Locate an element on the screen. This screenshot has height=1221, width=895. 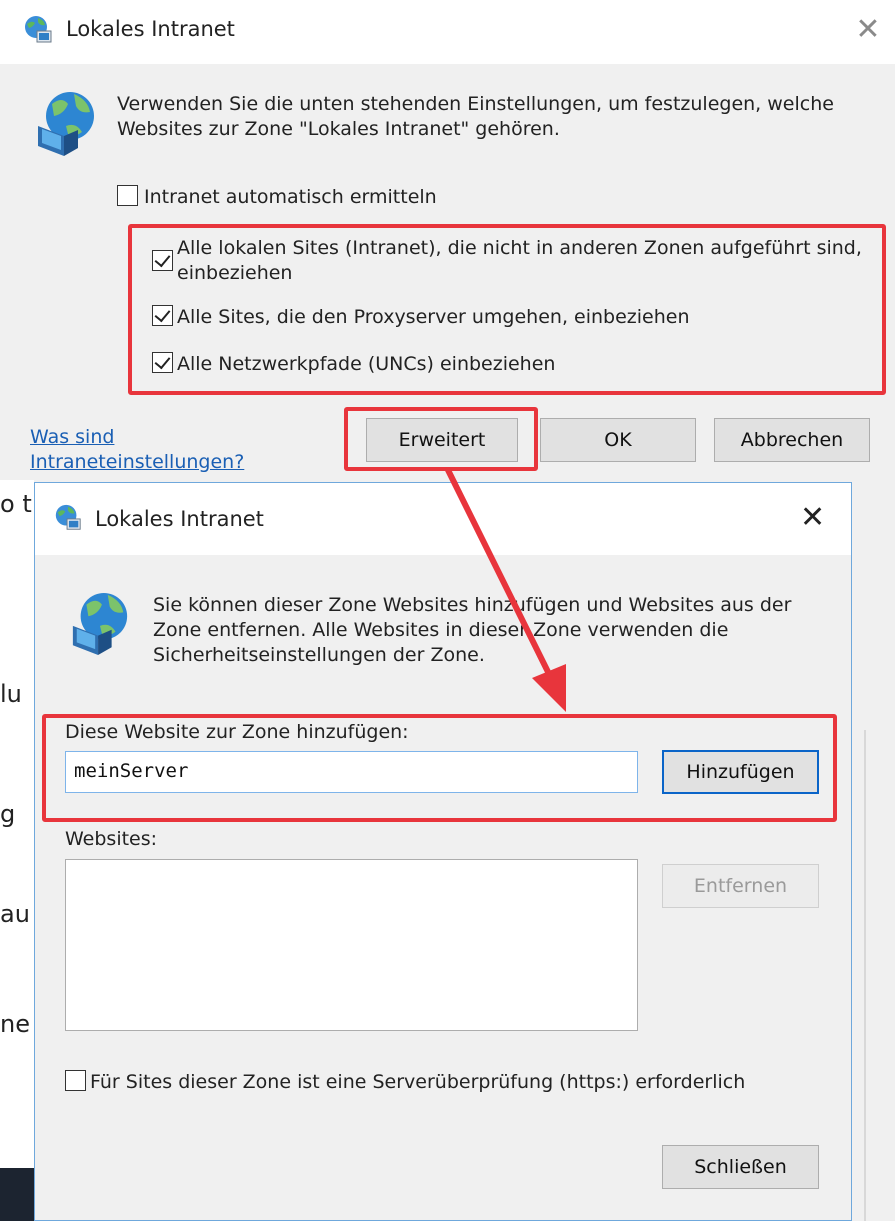
background-text-fragment: au is located at coordinates (15, 914).